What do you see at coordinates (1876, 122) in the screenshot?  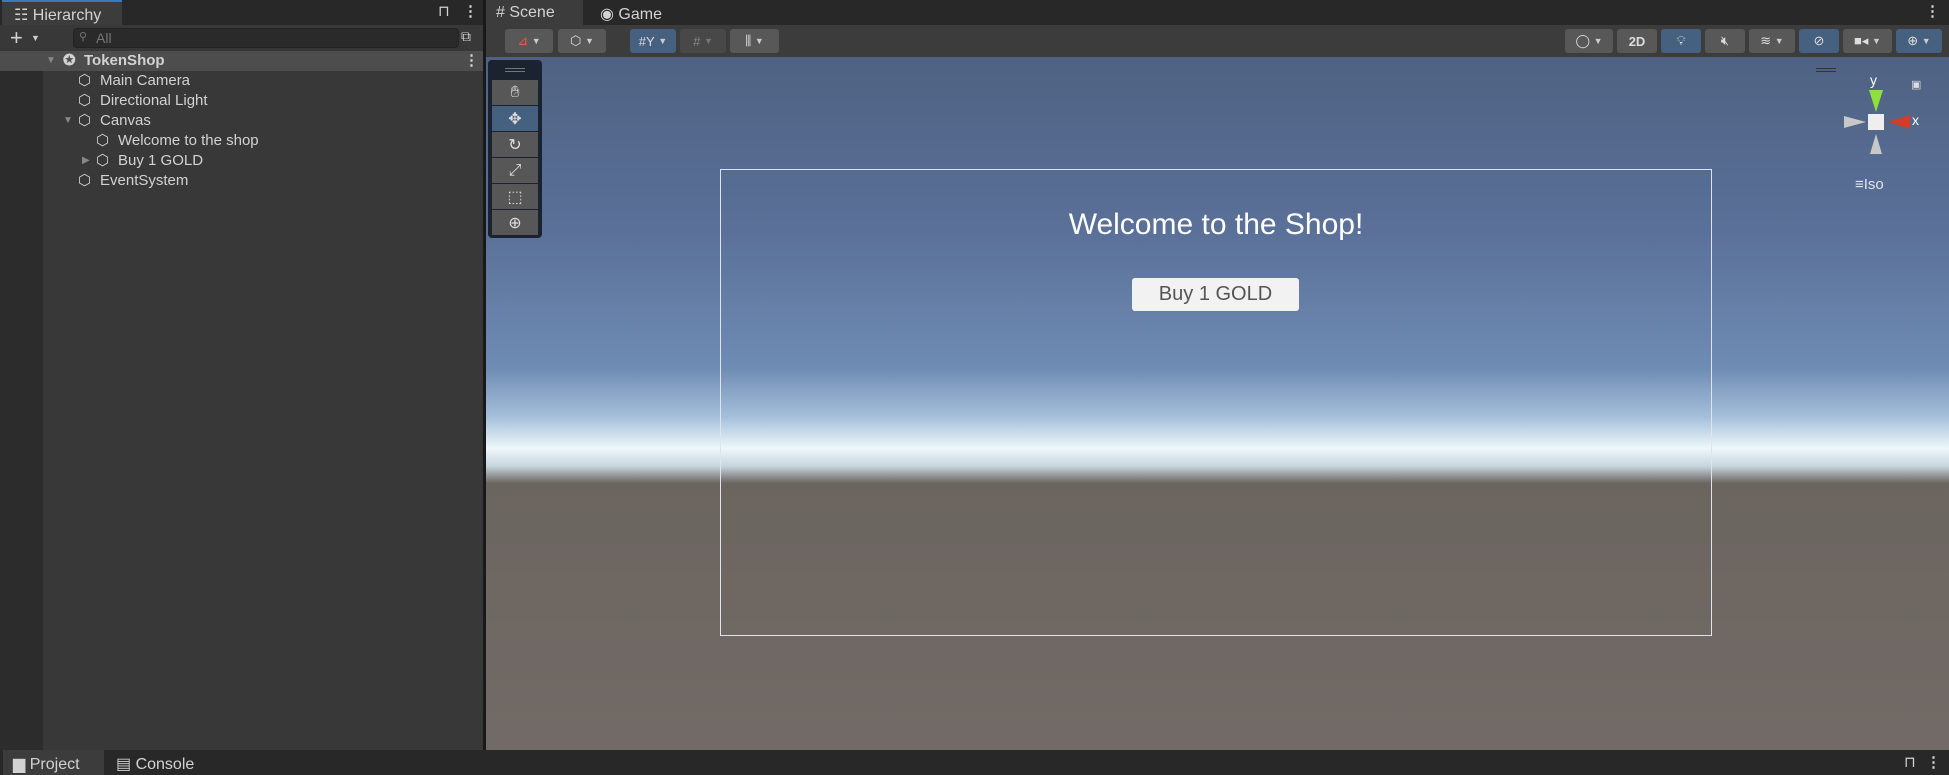 I see `center-cube` at bounding box center [1876, 122].